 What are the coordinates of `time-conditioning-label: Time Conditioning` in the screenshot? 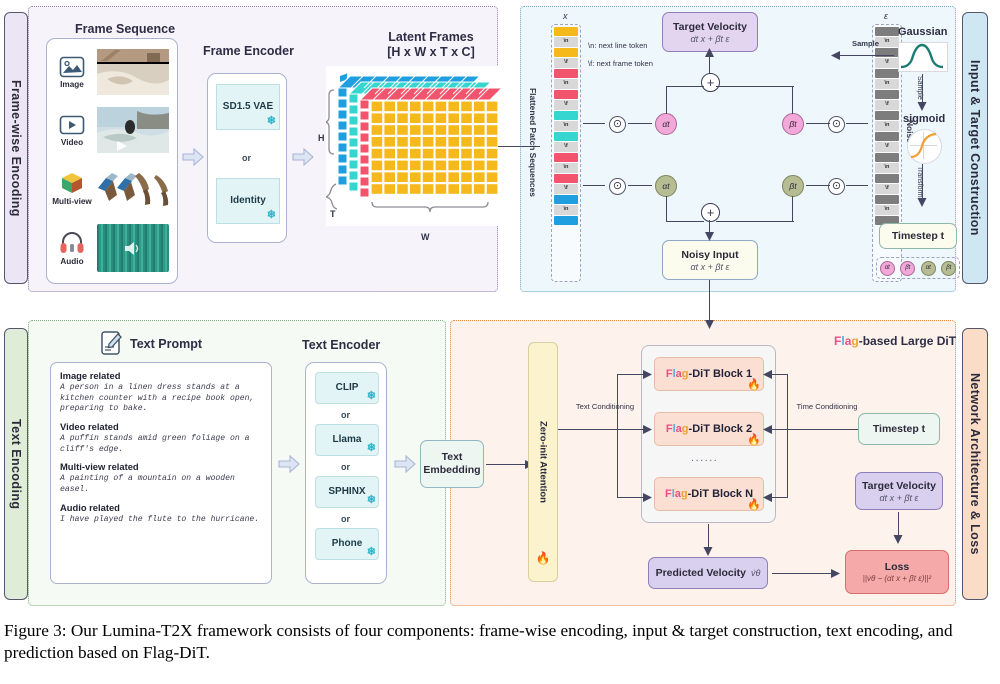 It's located at (827, 406).